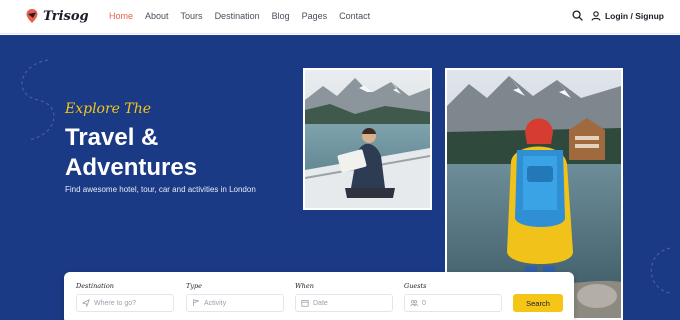 This screenshot has height=320, width=680. Describe the element at coordinates (538, 303) in the screenshot. I see `search-button: Search` at that location.